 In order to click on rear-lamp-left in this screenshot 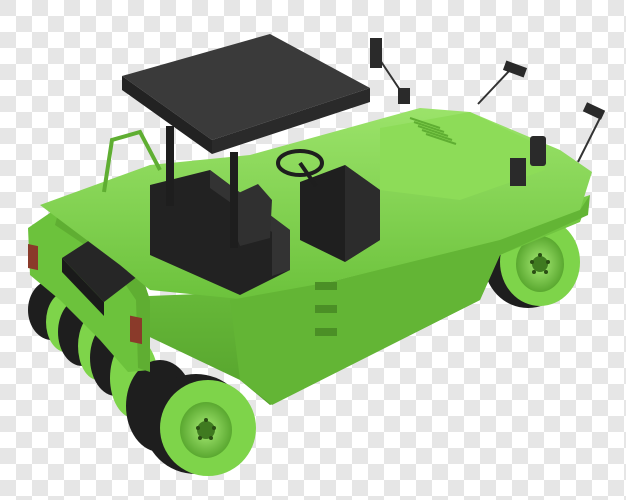, I will do `click(33, 257)`.